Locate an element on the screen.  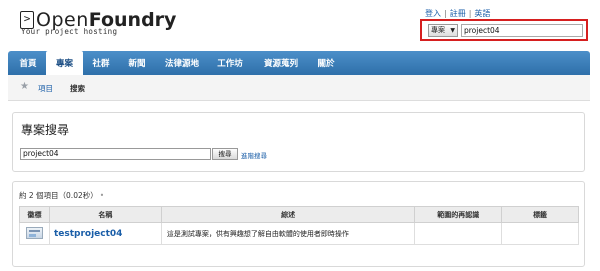
language-link: 英語 is located at coordinates (482, 13).